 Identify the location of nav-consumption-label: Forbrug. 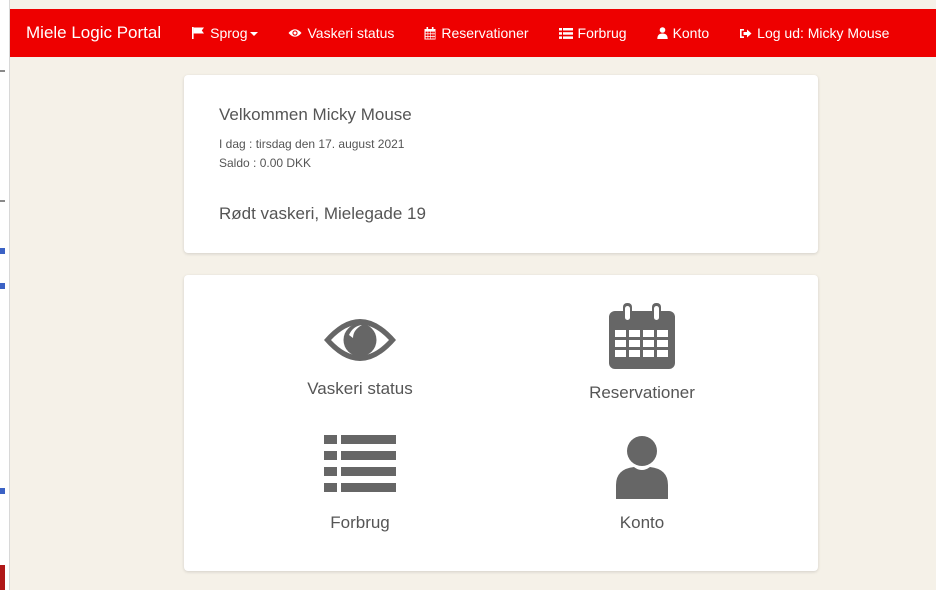
(602, 33).